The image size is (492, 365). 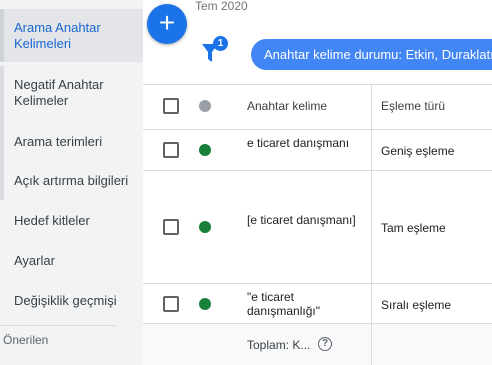 What do you see at coordinates (302, 143) in the screenshot?
I see `keyword-cell: e ticaret danışmanı` at bounding box center [302, 143].